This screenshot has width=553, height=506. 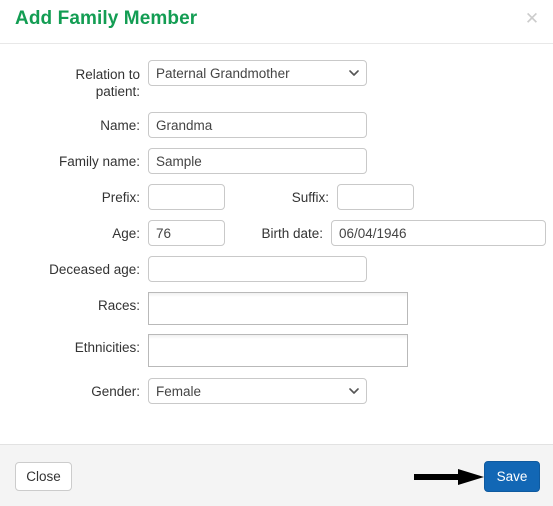 I want to click on ethnicities-field-wrap, so click(x=278, y=350).